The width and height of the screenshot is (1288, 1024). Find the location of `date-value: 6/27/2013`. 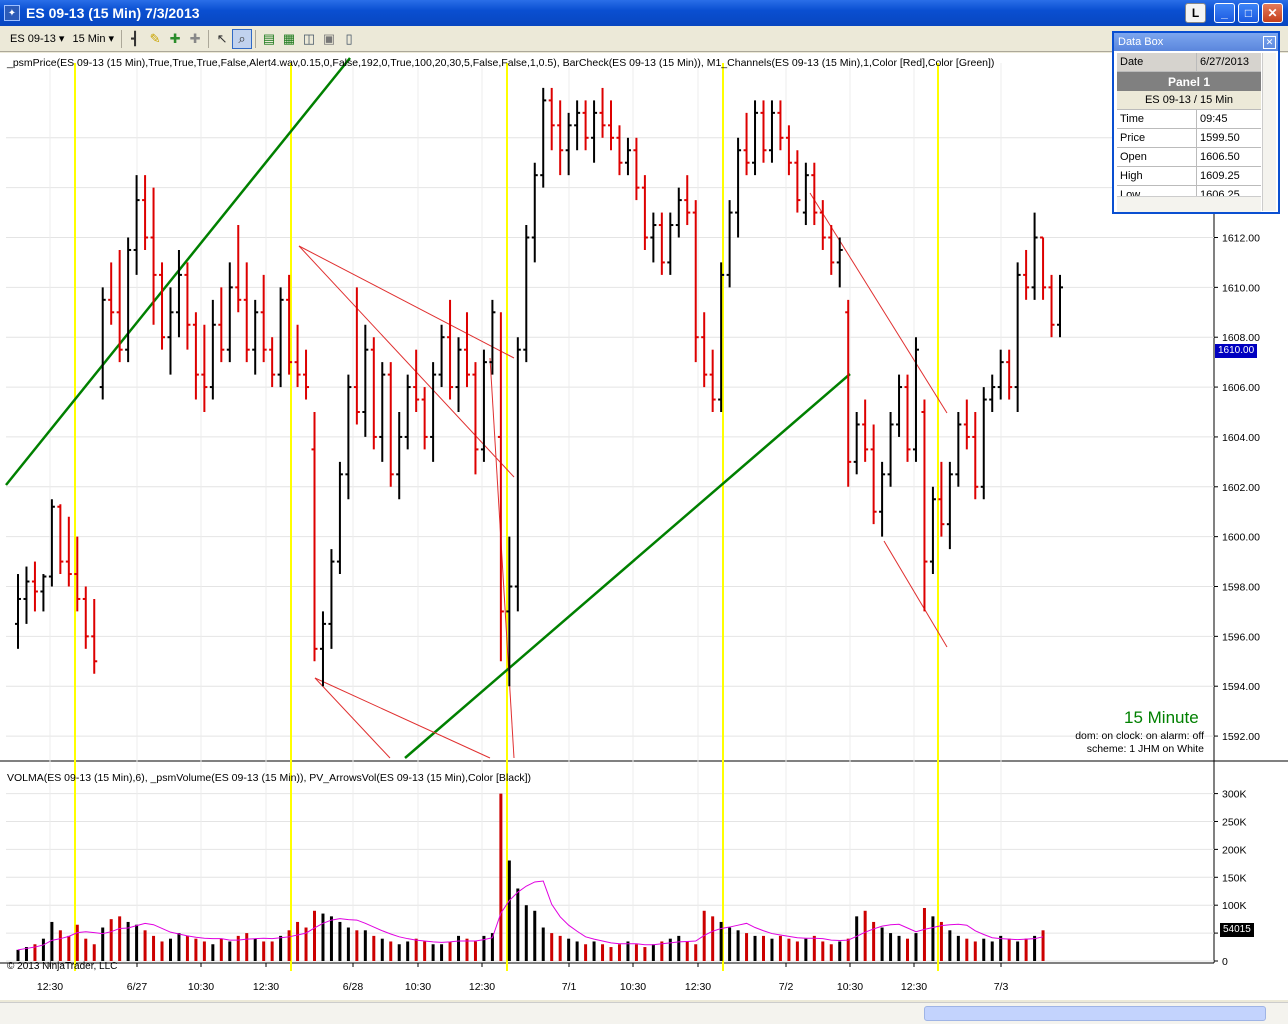

date-value: 6/27/2013 is located at coordinates (1224, 62).